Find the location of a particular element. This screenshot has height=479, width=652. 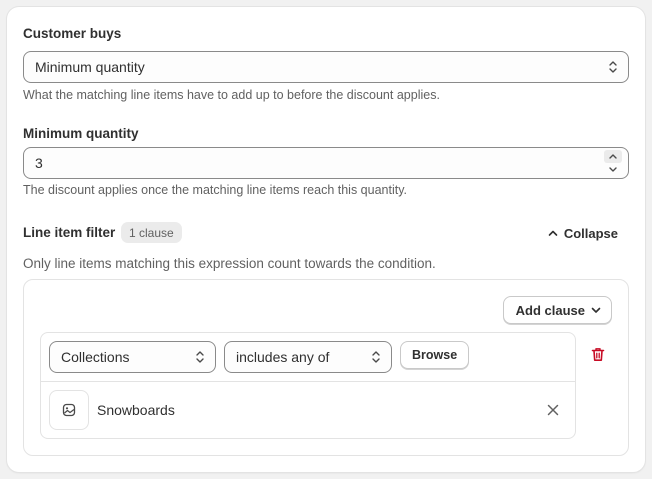

add-clause-label: Add clause is located at coordinates (550, 310).